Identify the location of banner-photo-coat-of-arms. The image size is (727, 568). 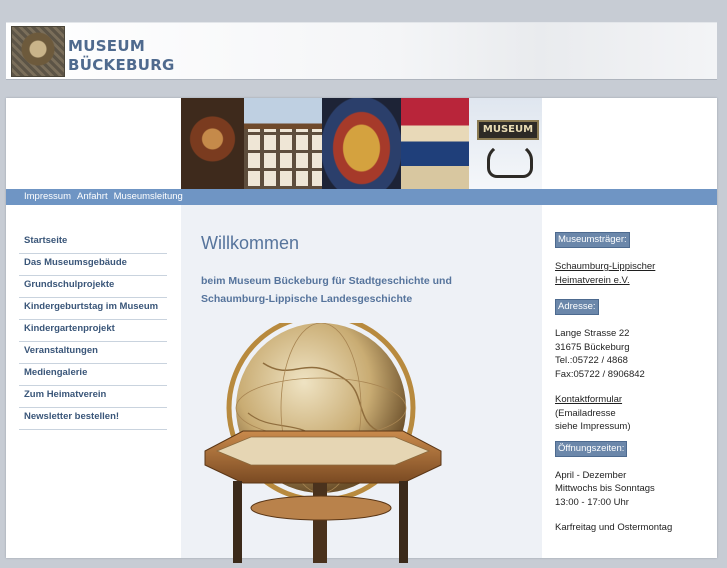
(361, 143).